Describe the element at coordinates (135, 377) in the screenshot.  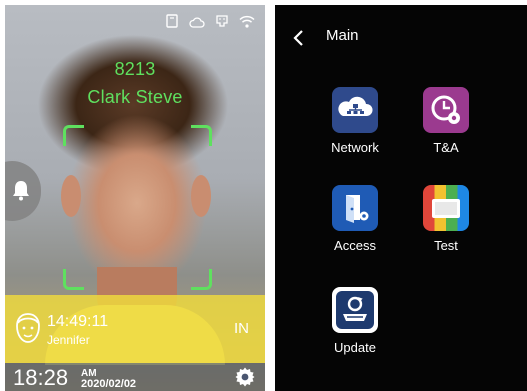
I see `clock-bar: 18:28 AM 2020/02/02` at that location.